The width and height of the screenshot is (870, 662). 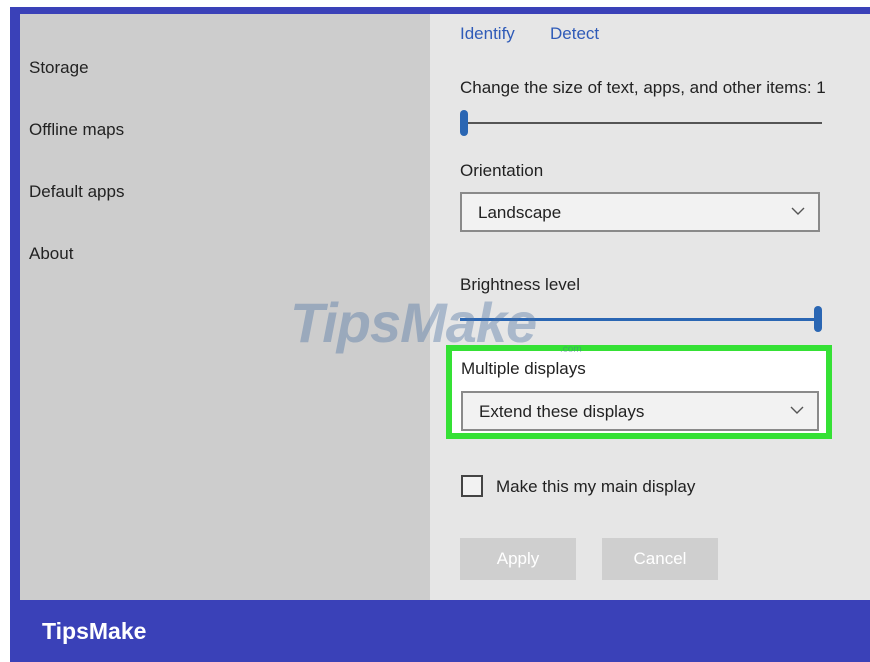 I want to click on multiple-displays-dropdown: Extend these displays, so click(x=640, y=411).